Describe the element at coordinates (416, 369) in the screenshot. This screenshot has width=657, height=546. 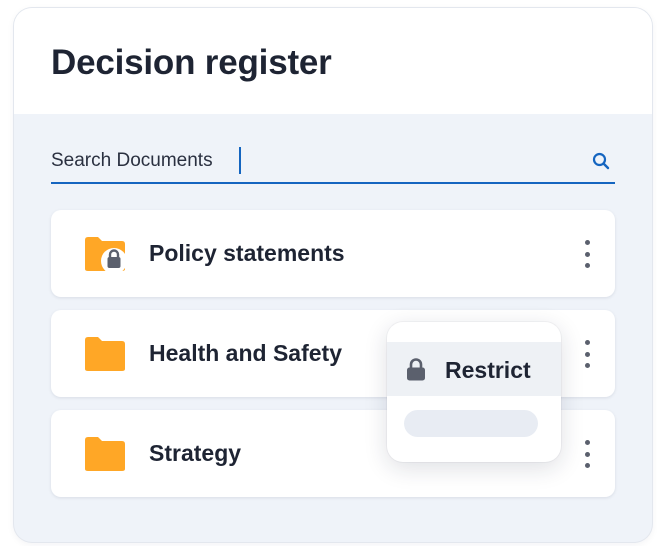
I see `lock-icon` at that location.